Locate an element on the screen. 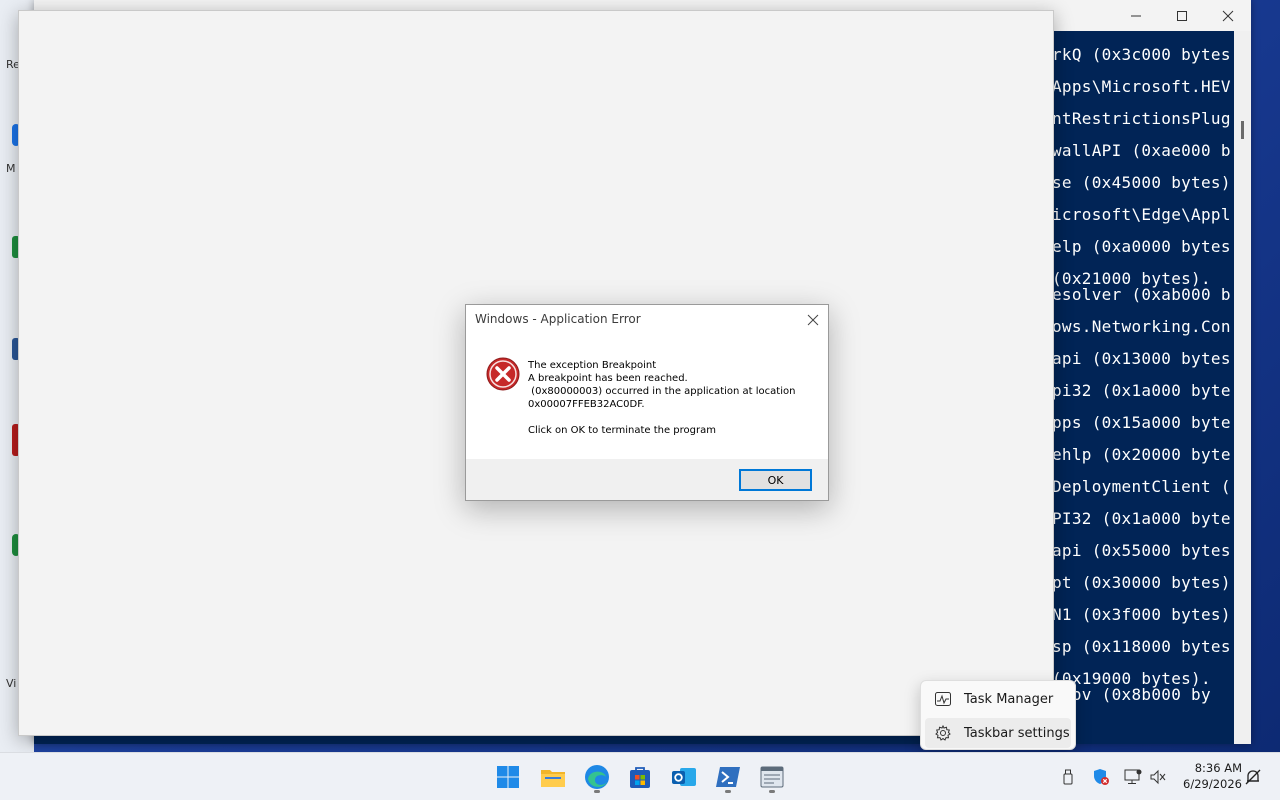  console-line: PI32 (0x1a000 byte is located at coordinates (1141, 518).